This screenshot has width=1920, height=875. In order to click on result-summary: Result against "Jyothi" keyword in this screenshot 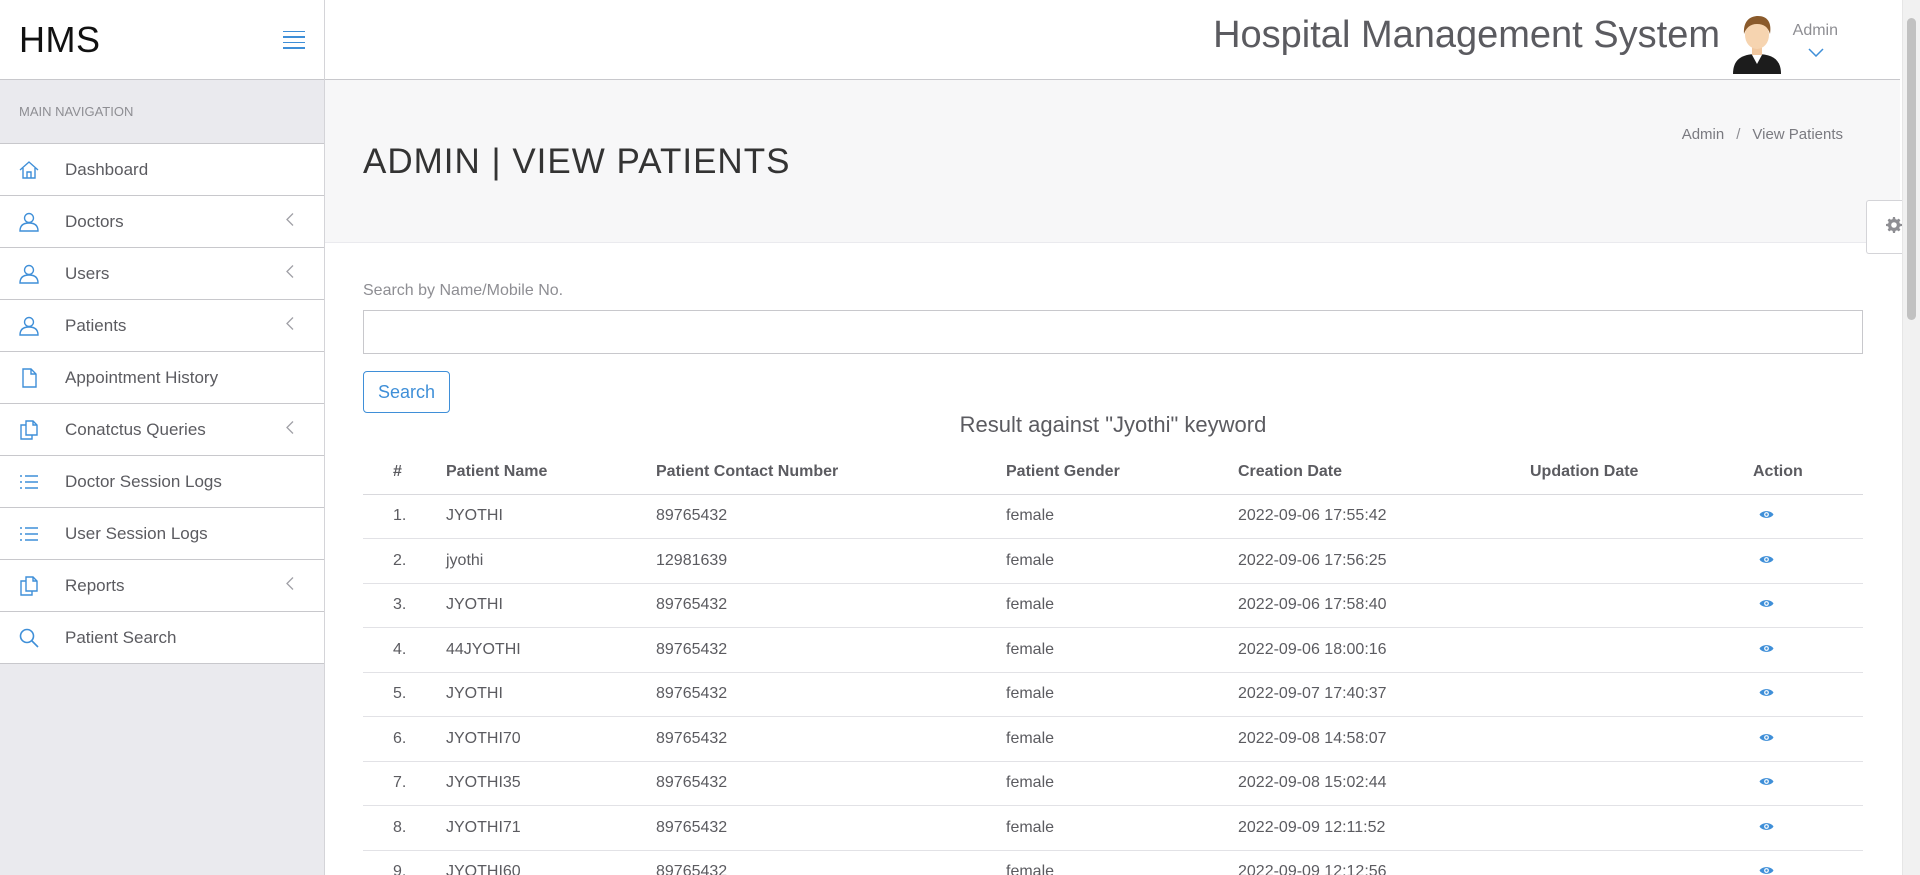, I will do `click(1113, 424)`.